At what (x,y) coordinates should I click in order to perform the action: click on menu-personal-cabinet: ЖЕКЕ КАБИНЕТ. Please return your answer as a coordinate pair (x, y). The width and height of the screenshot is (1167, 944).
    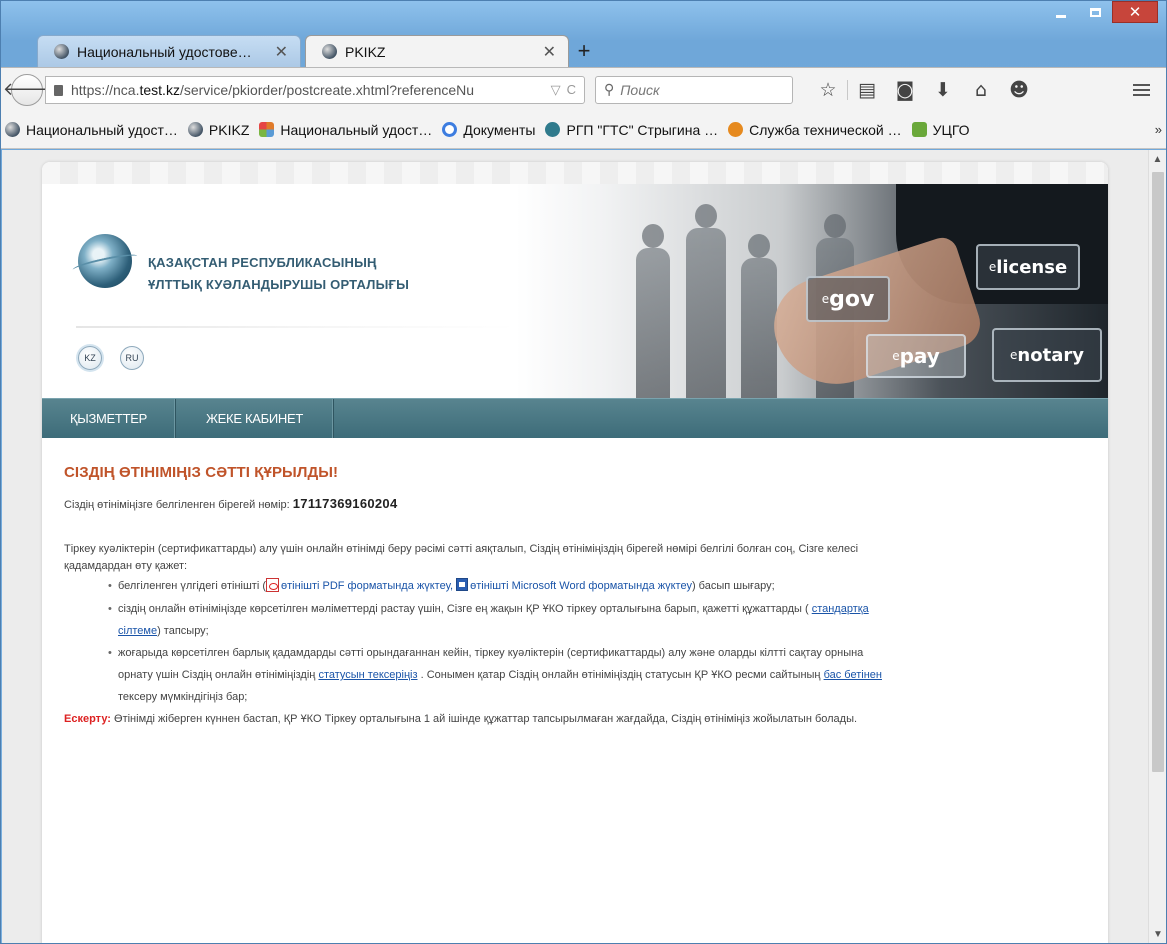
    Looking at the image, I should click on (255, 418).